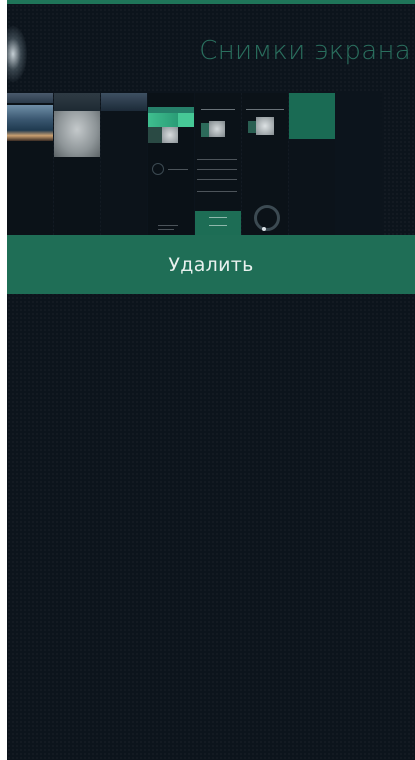  I want to click on pulley-menu-indicator, so click(17, 54).